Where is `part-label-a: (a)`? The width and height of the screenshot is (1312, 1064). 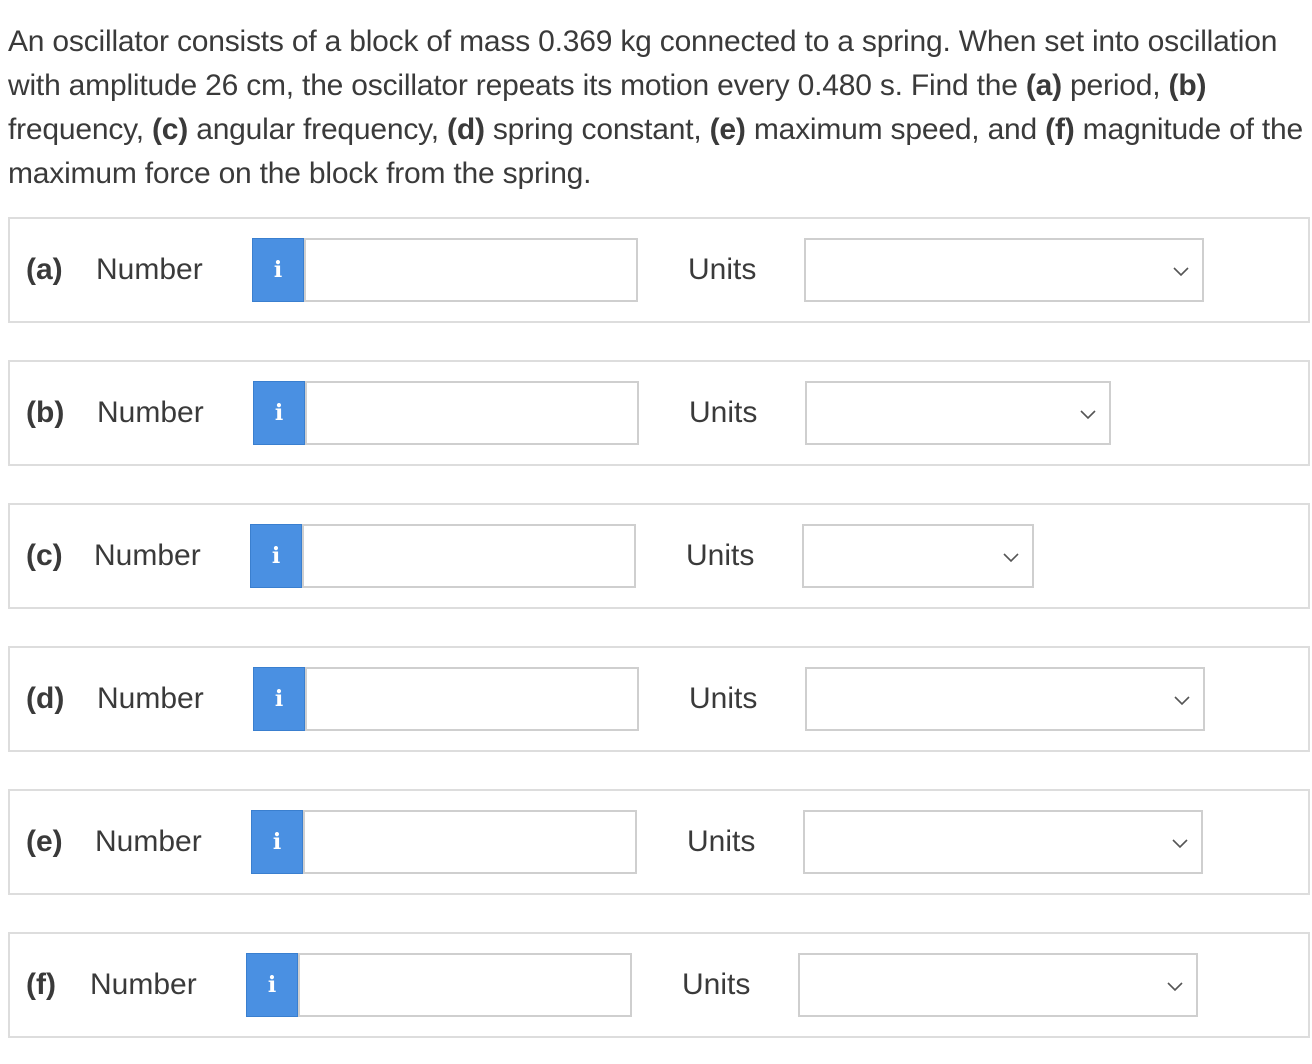 part-label-a: (a) is located at coordinates (44, 269).